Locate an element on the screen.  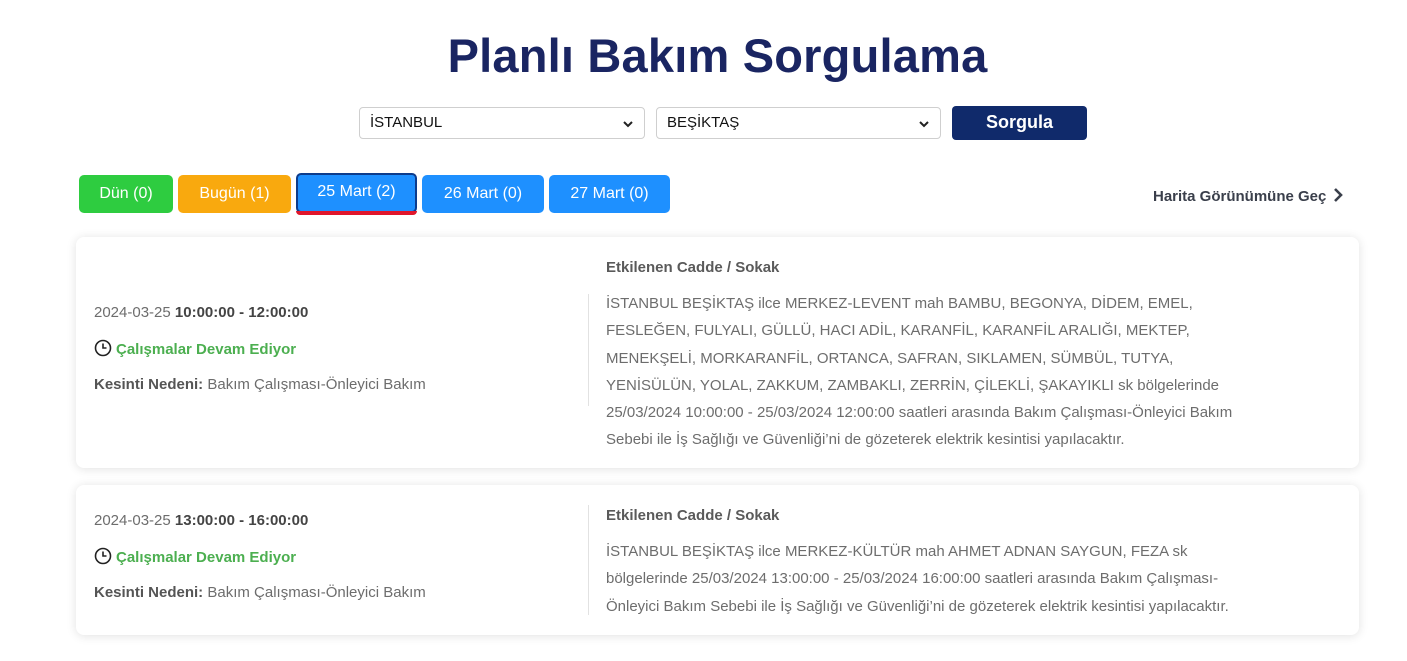
map-view-link: Harita Görünümüne Geç is located at coordinates (1248, 196).